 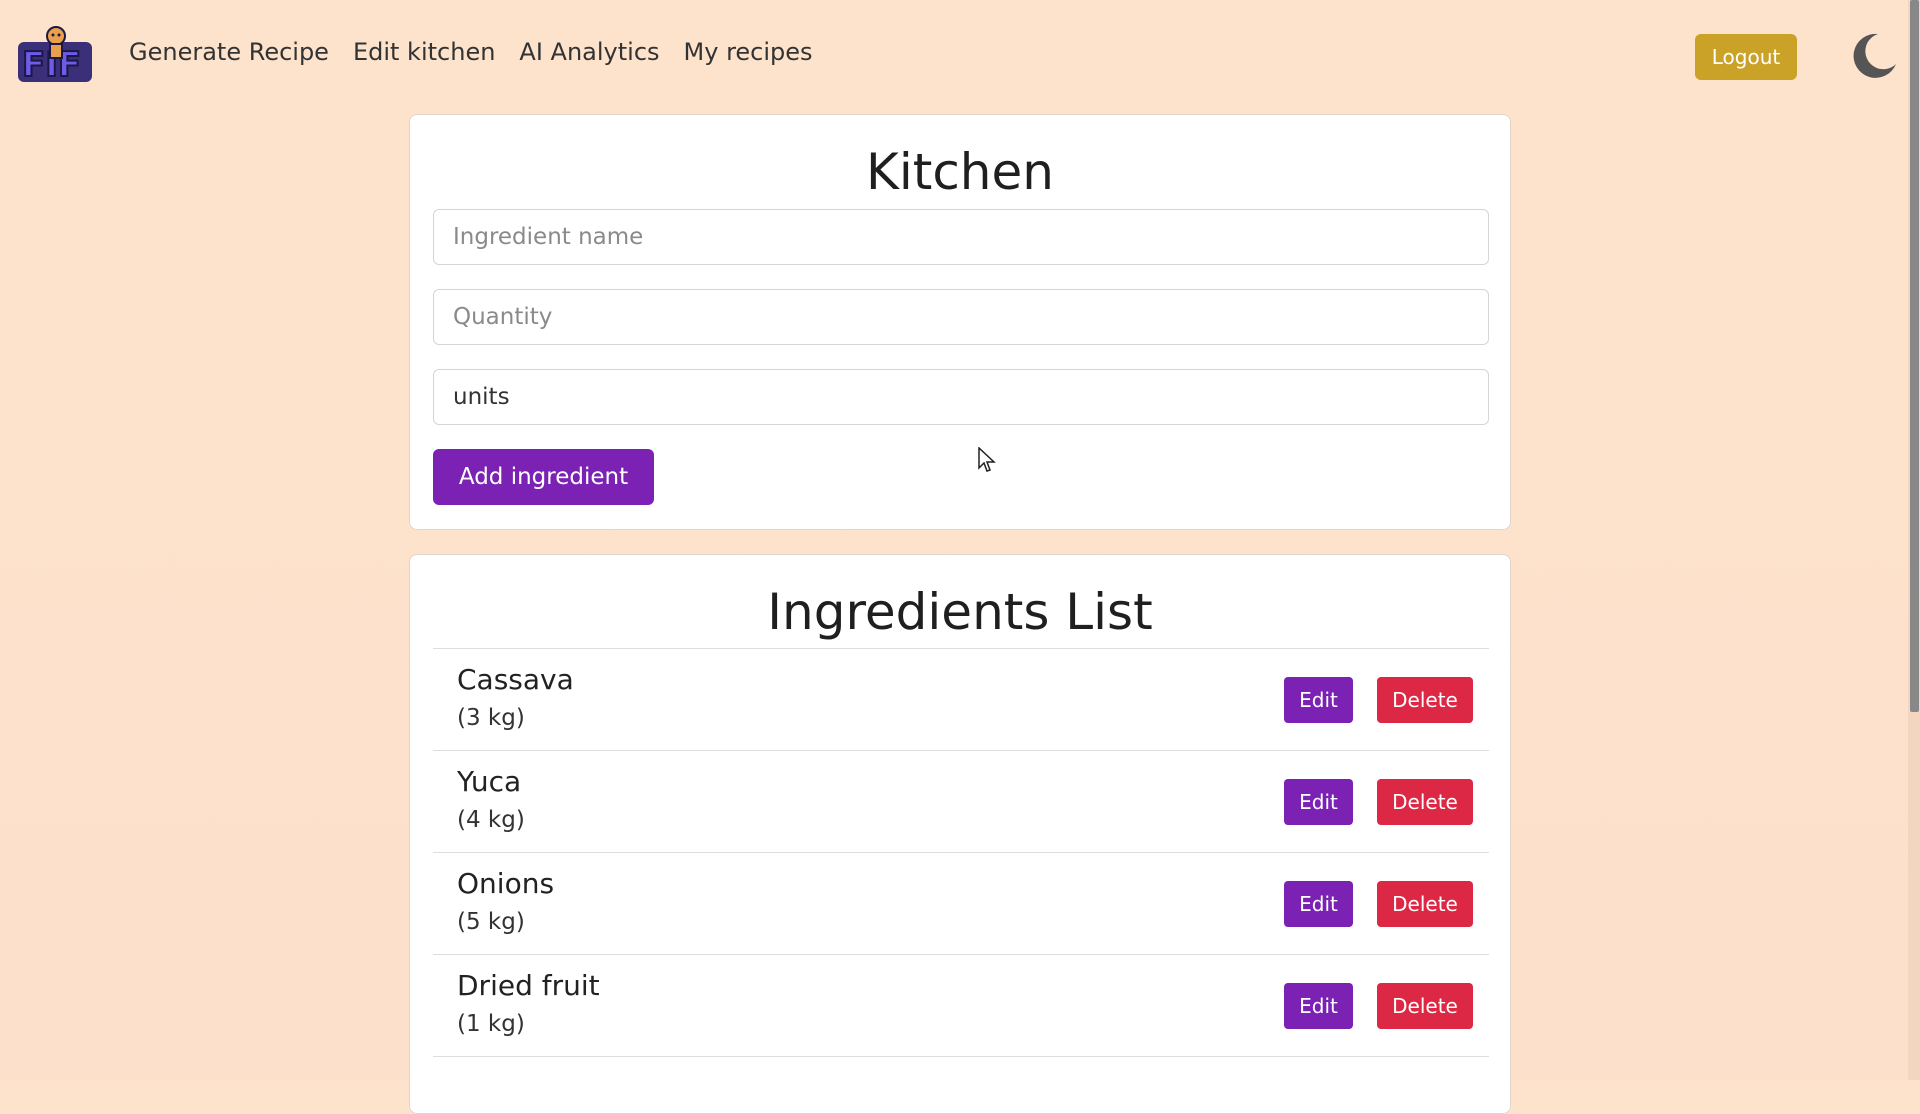 I want to click on units-input, so click(x=961, y=397).